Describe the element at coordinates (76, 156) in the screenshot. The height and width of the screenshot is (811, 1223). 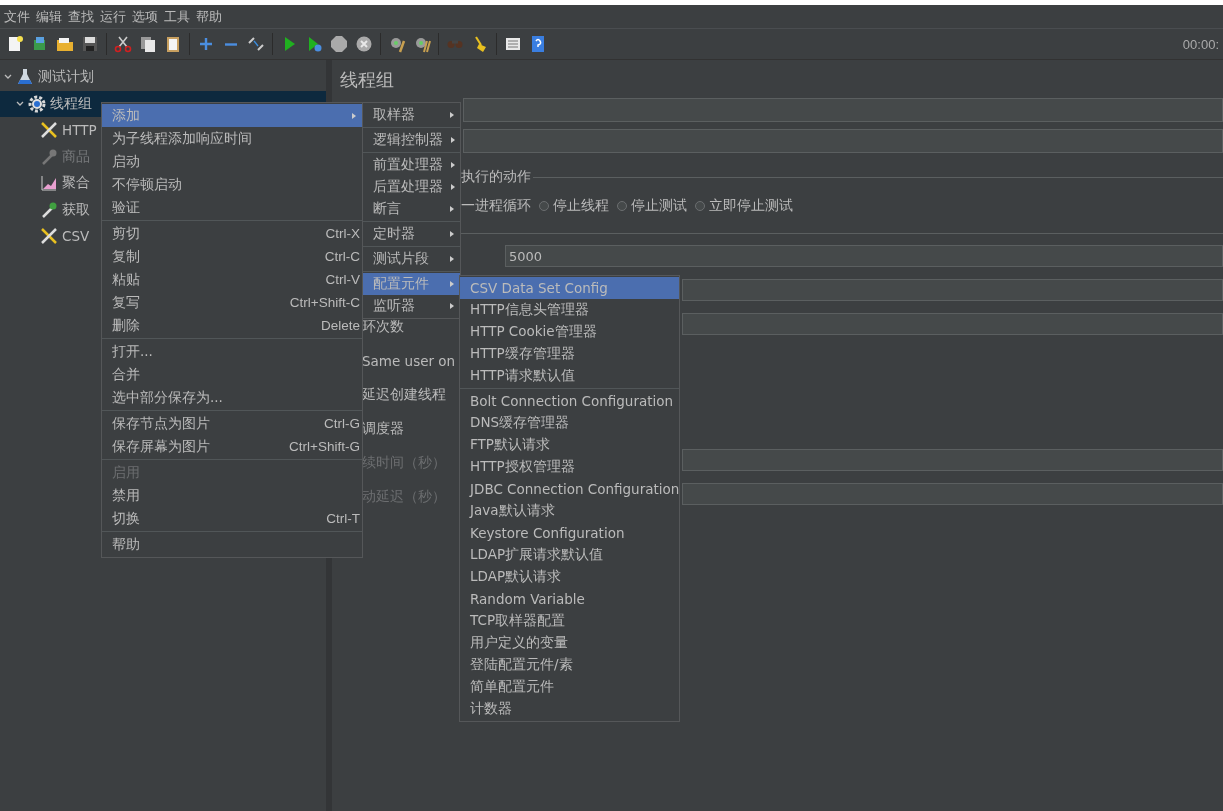
I see `tree-item-label: 商品` at that location.